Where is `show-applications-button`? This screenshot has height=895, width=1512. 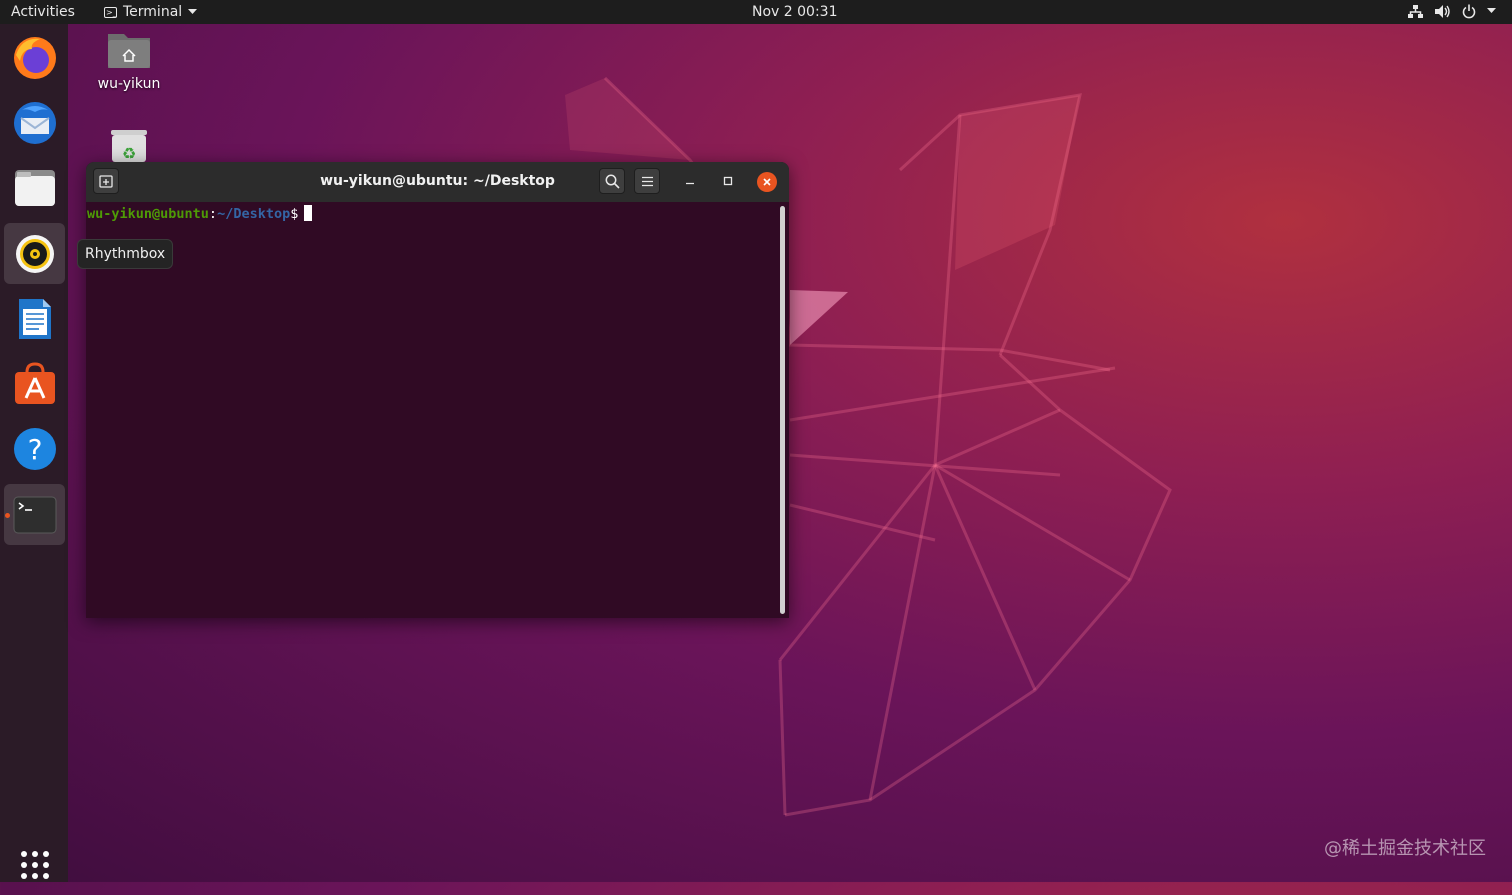 show-applications-button is located at coordinates (34, 864).